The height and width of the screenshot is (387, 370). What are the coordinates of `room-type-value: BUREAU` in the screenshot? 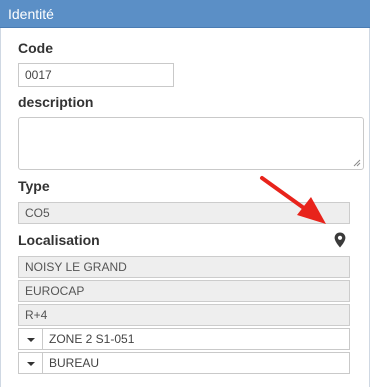 It's located at (74, 363).